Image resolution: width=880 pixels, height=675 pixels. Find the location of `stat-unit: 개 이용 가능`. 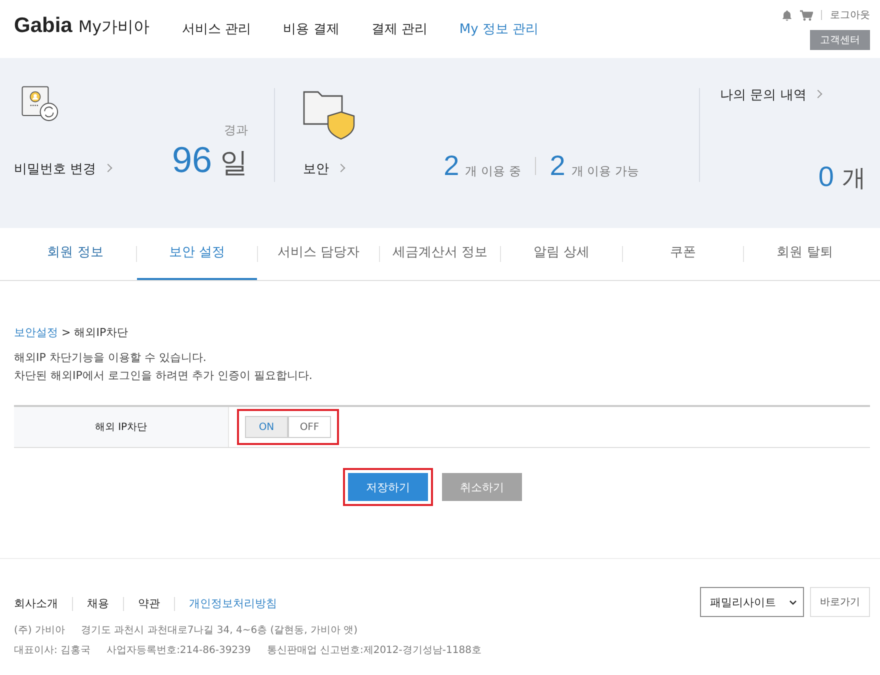

stat-unit: 개 이용 가능 is located at coordinates (605, 171).